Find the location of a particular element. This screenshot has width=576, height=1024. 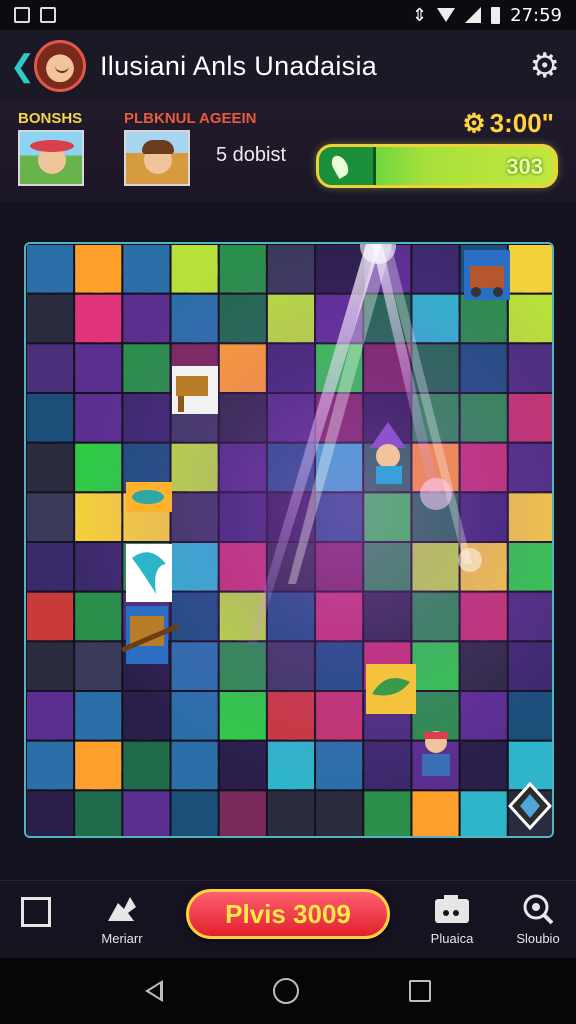

gear-icon: ⚙ is located at coordinates (545, 66).